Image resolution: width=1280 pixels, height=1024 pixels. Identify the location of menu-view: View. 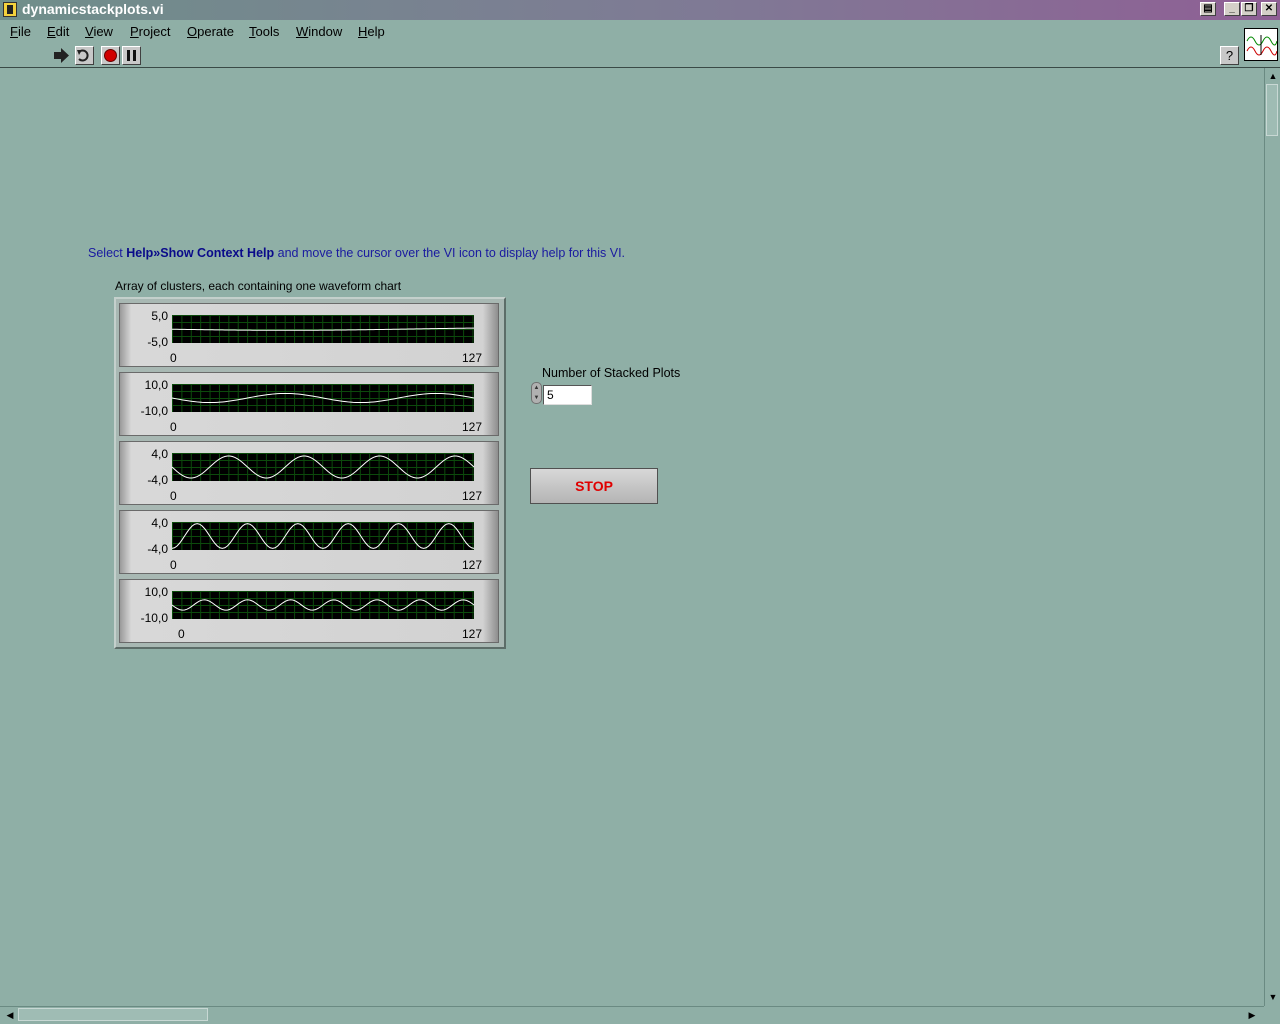
(99, 31).